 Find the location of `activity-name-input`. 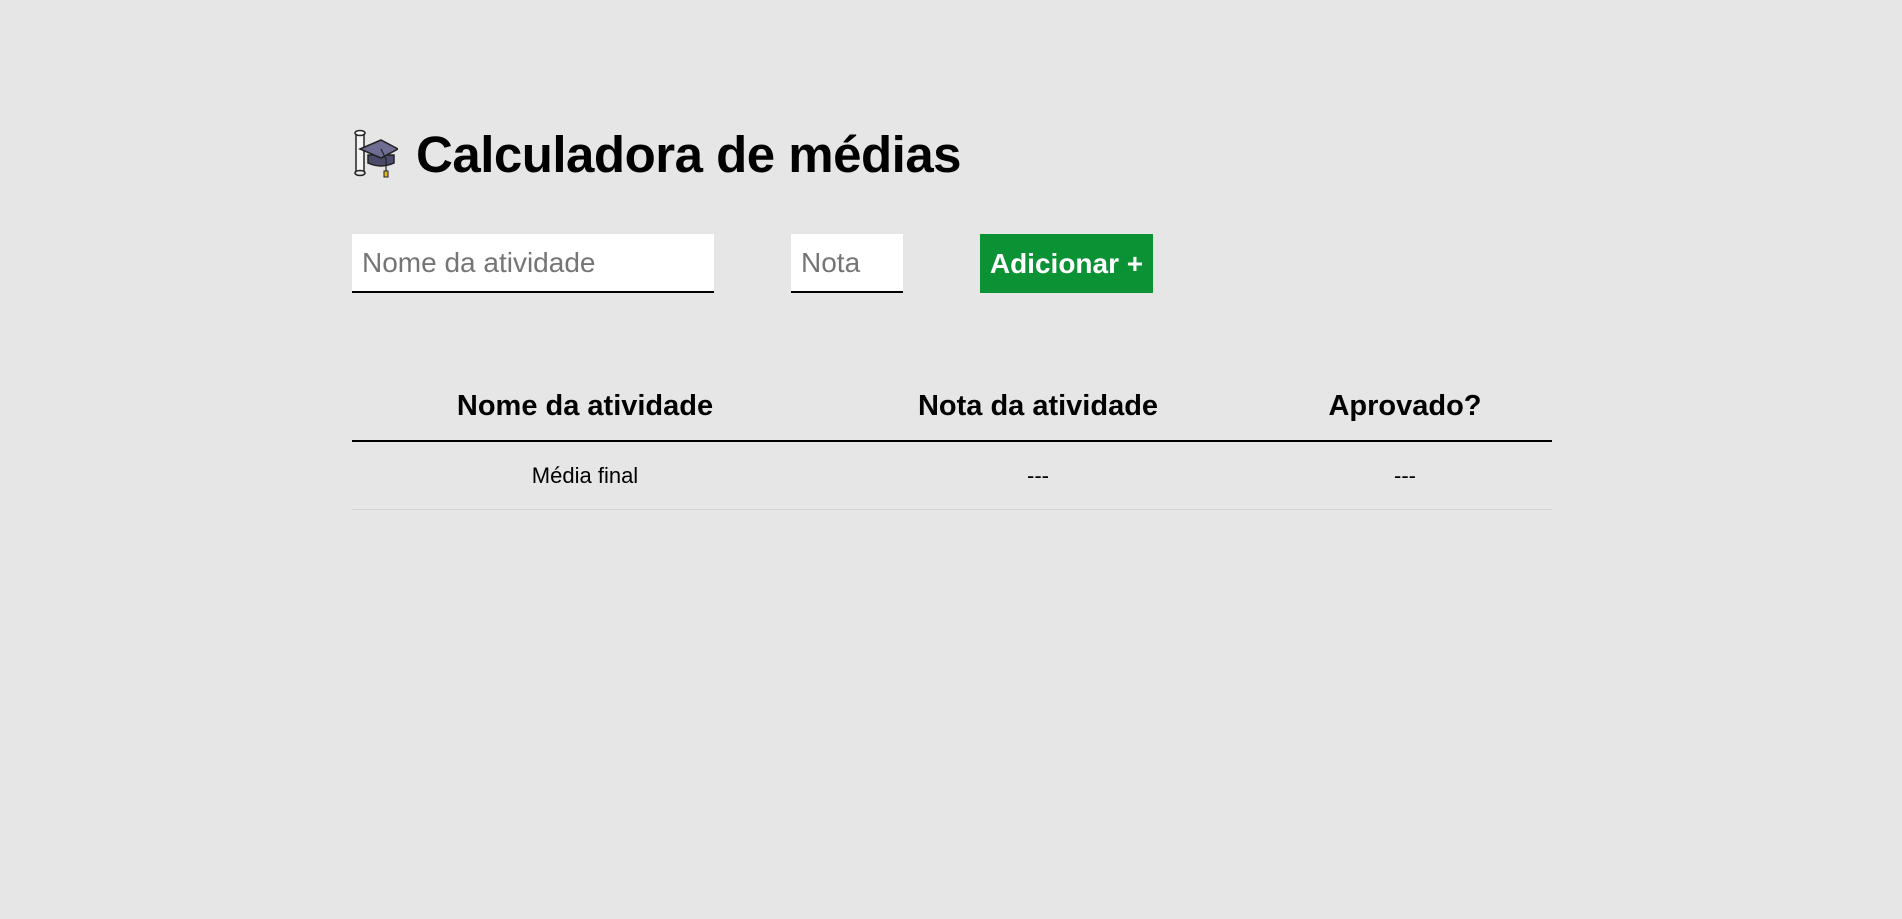

activity-name-input is located at coordinates (533, 263).